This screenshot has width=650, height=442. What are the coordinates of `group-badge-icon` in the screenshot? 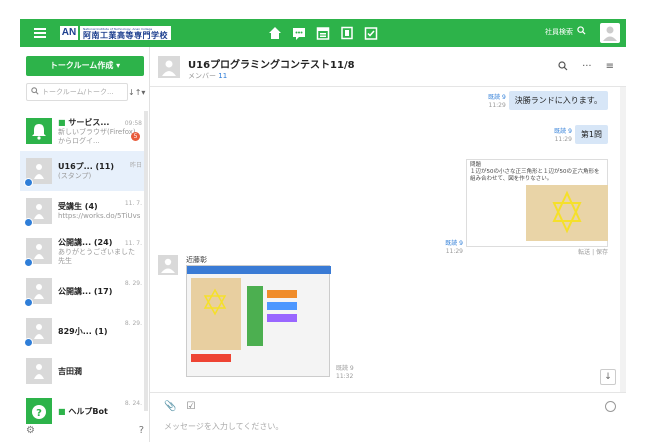 It's located at (28, 302).